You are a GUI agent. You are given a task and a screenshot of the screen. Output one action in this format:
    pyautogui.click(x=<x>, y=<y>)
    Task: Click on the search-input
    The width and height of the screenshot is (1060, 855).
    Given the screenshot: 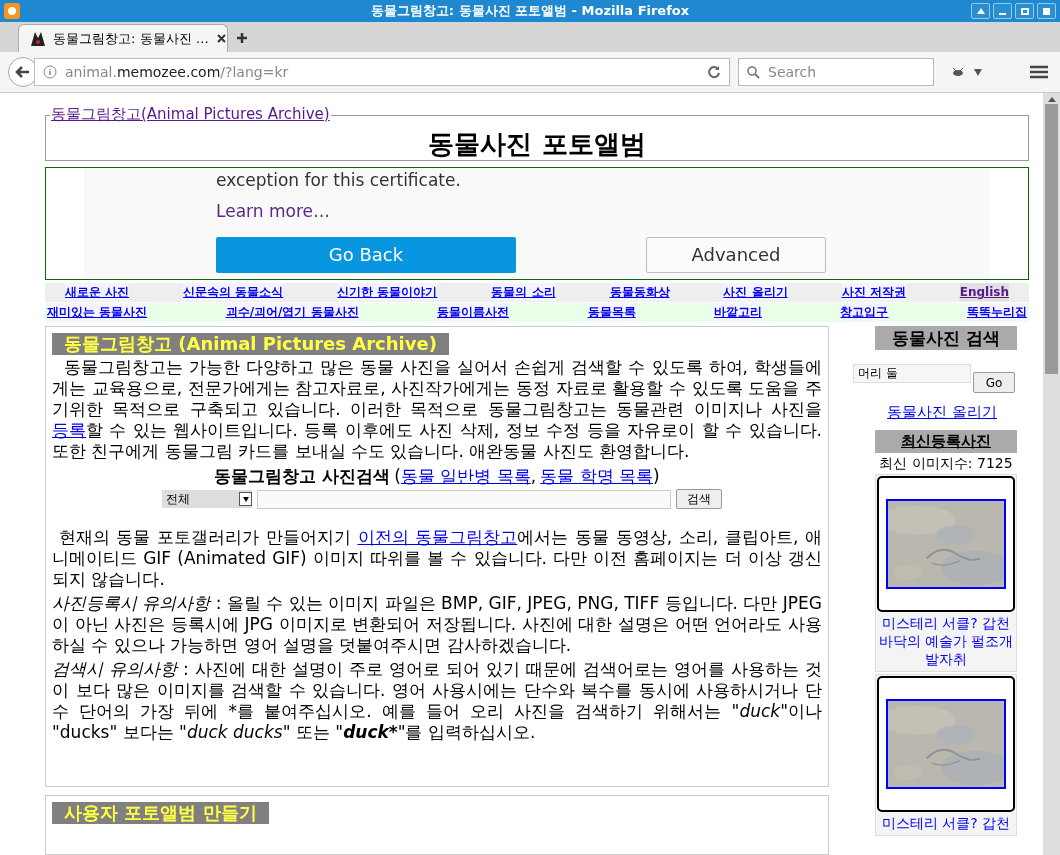 What is the action you would take?
    pyautogui.click(x=464, y=499)
    